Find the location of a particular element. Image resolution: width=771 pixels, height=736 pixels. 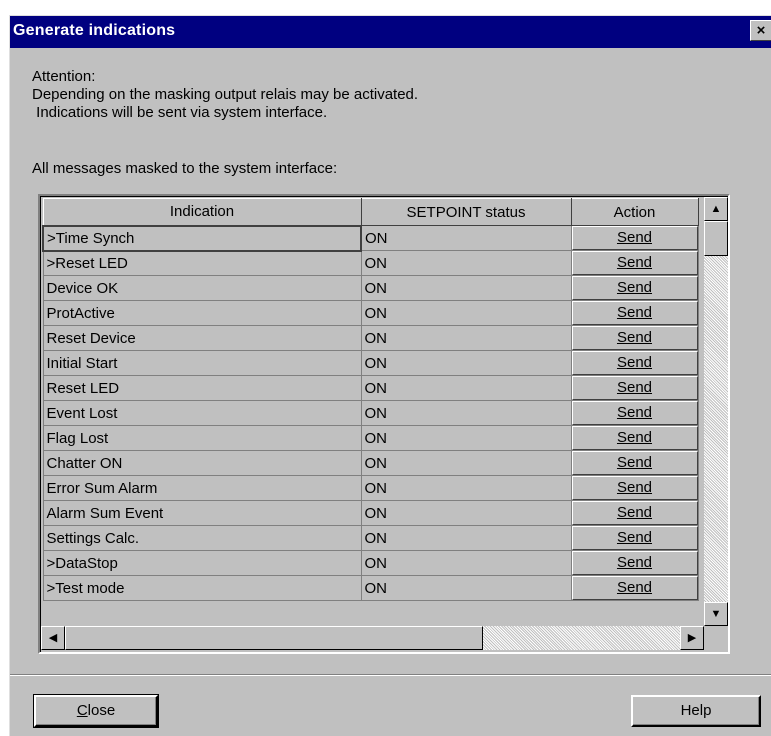

vertical-scrollbar: ▲ ▼ is located at coordinates (716, 411).